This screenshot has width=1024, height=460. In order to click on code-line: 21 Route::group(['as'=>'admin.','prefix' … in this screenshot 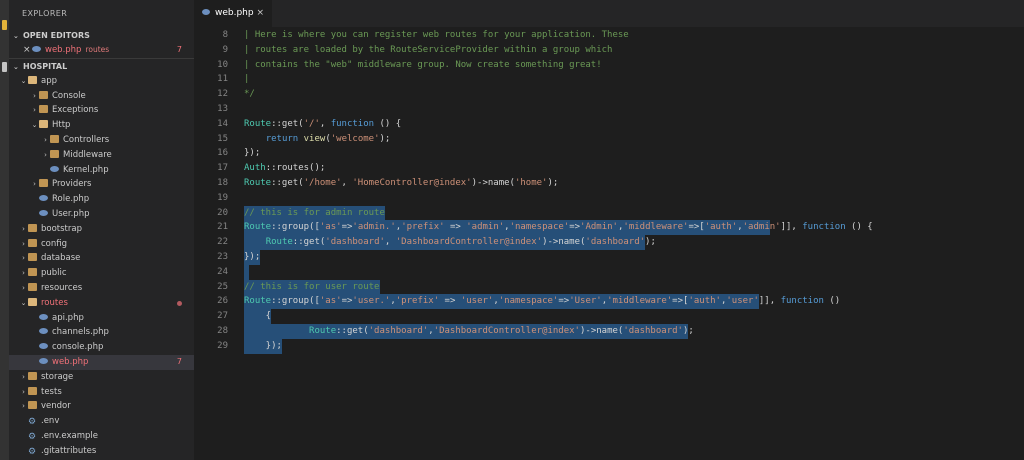, I will do `click(609, 228)`.